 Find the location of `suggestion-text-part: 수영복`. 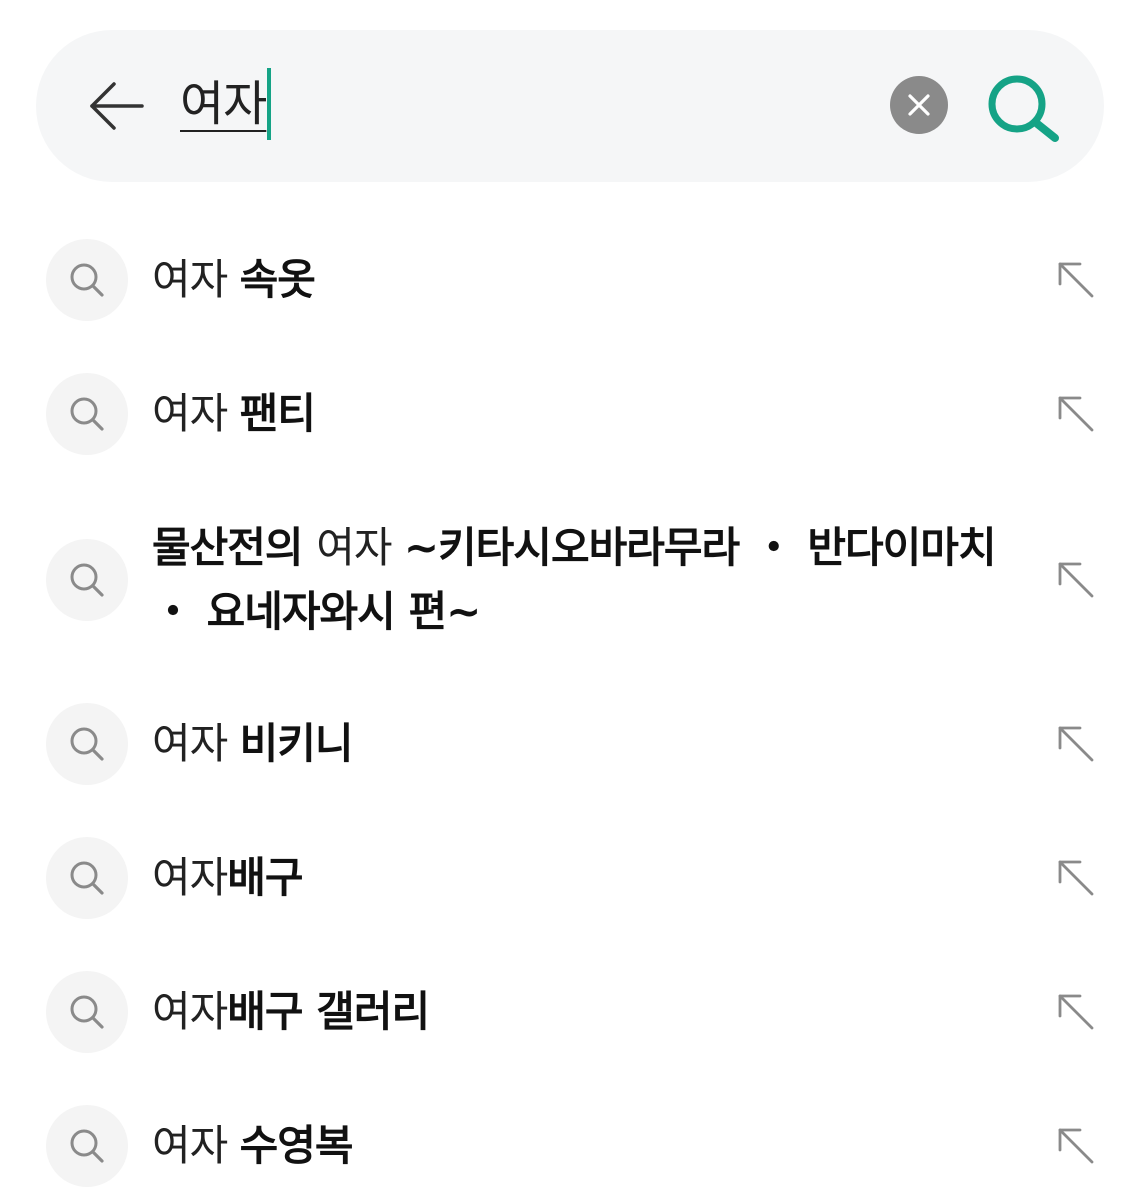

suggestion-text-part: 수영복 is located at coordinates (296, 1145).